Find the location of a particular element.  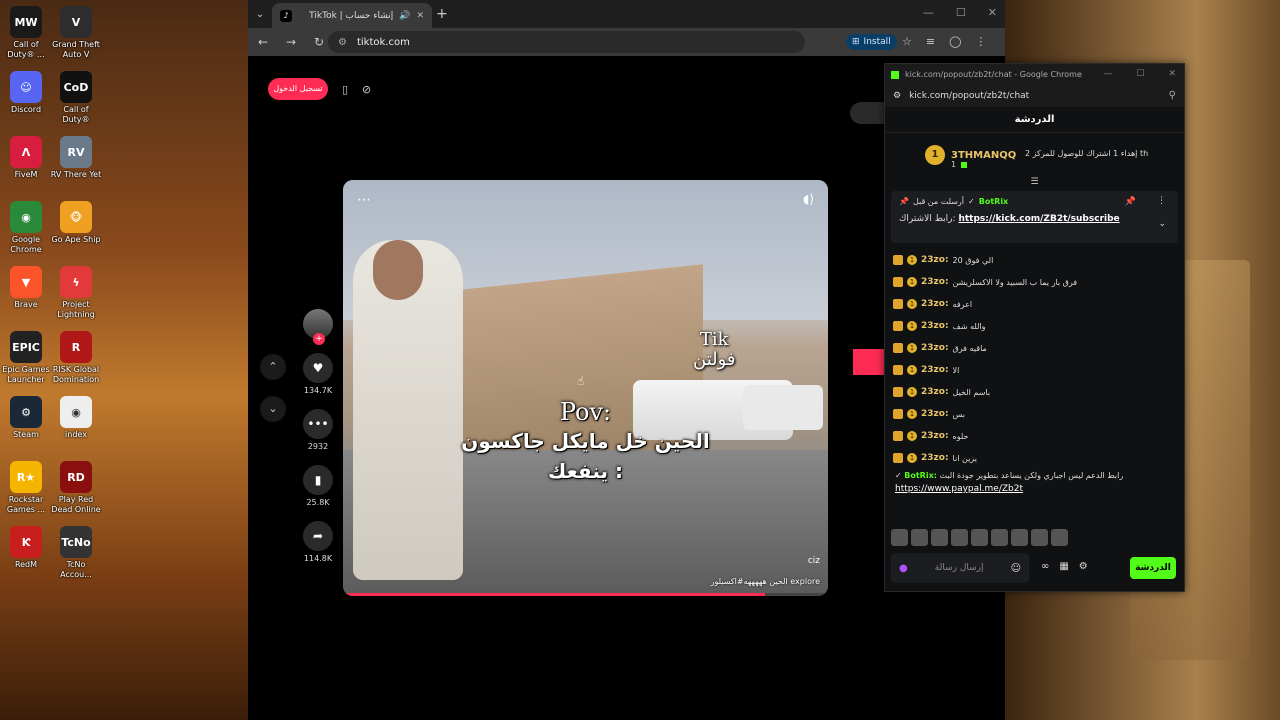

bot-message-link: https://www.paypal.me/Zb2t is located at coordinates (1034, 489).